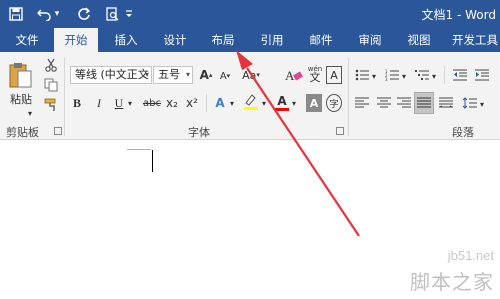  What do you see at coordinates (482, 104) in the screenshot?
I see `line-spacing-dropdown-icon: ▾` at bounding box center [482, 104].